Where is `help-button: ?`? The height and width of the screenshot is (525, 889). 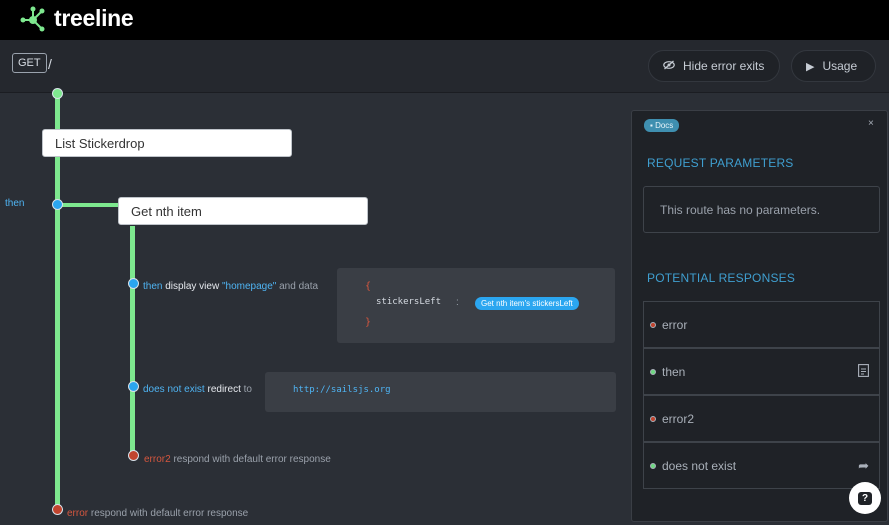
help-button: ? is located at coordinates (865, 498).